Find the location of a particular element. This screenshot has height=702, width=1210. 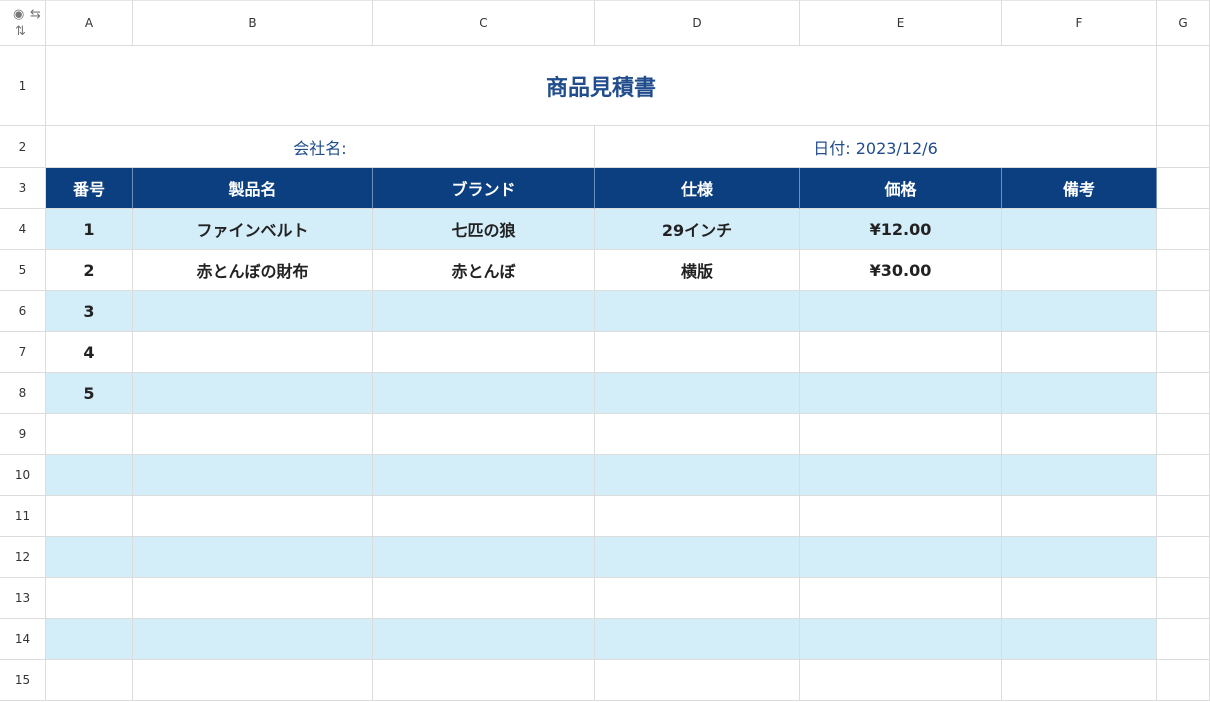

cell-g5 is located at coordinates (1183, 270).